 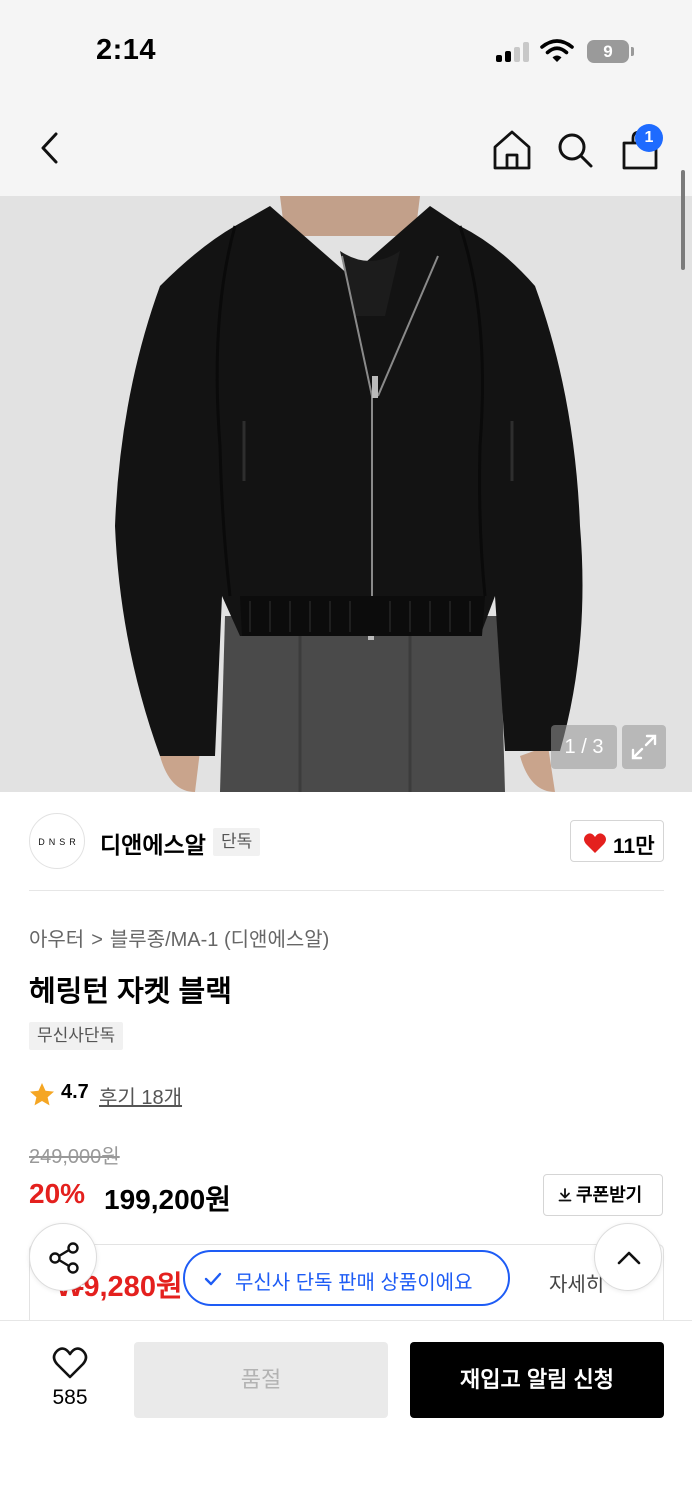 What do you see at coordinates (346, 50) in the screenshot?
I see `status-bar: 2:14 9` at bounding box center [346, 50].